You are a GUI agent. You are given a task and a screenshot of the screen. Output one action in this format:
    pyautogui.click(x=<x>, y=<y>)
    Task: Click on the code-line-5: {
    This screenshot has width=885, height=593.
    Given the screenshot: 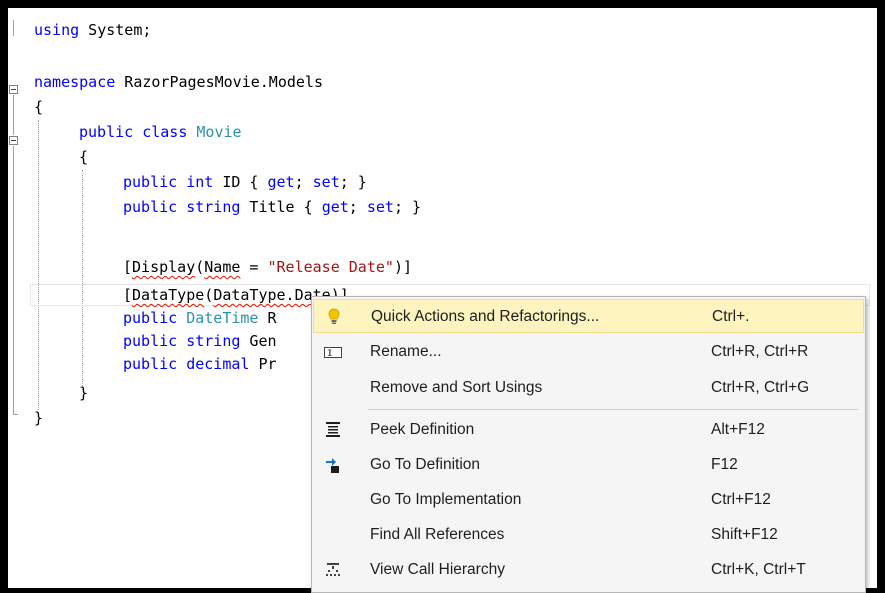 What is the action you would take?
    pyautogui.click(x=84, y=157)
    